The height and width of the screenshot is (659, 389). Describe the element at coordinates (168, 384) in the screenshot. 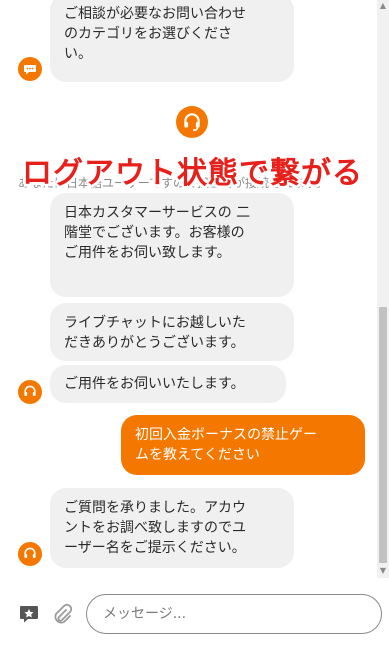

I see `agent-message: ご用件をお伺いいたします。` at that location.